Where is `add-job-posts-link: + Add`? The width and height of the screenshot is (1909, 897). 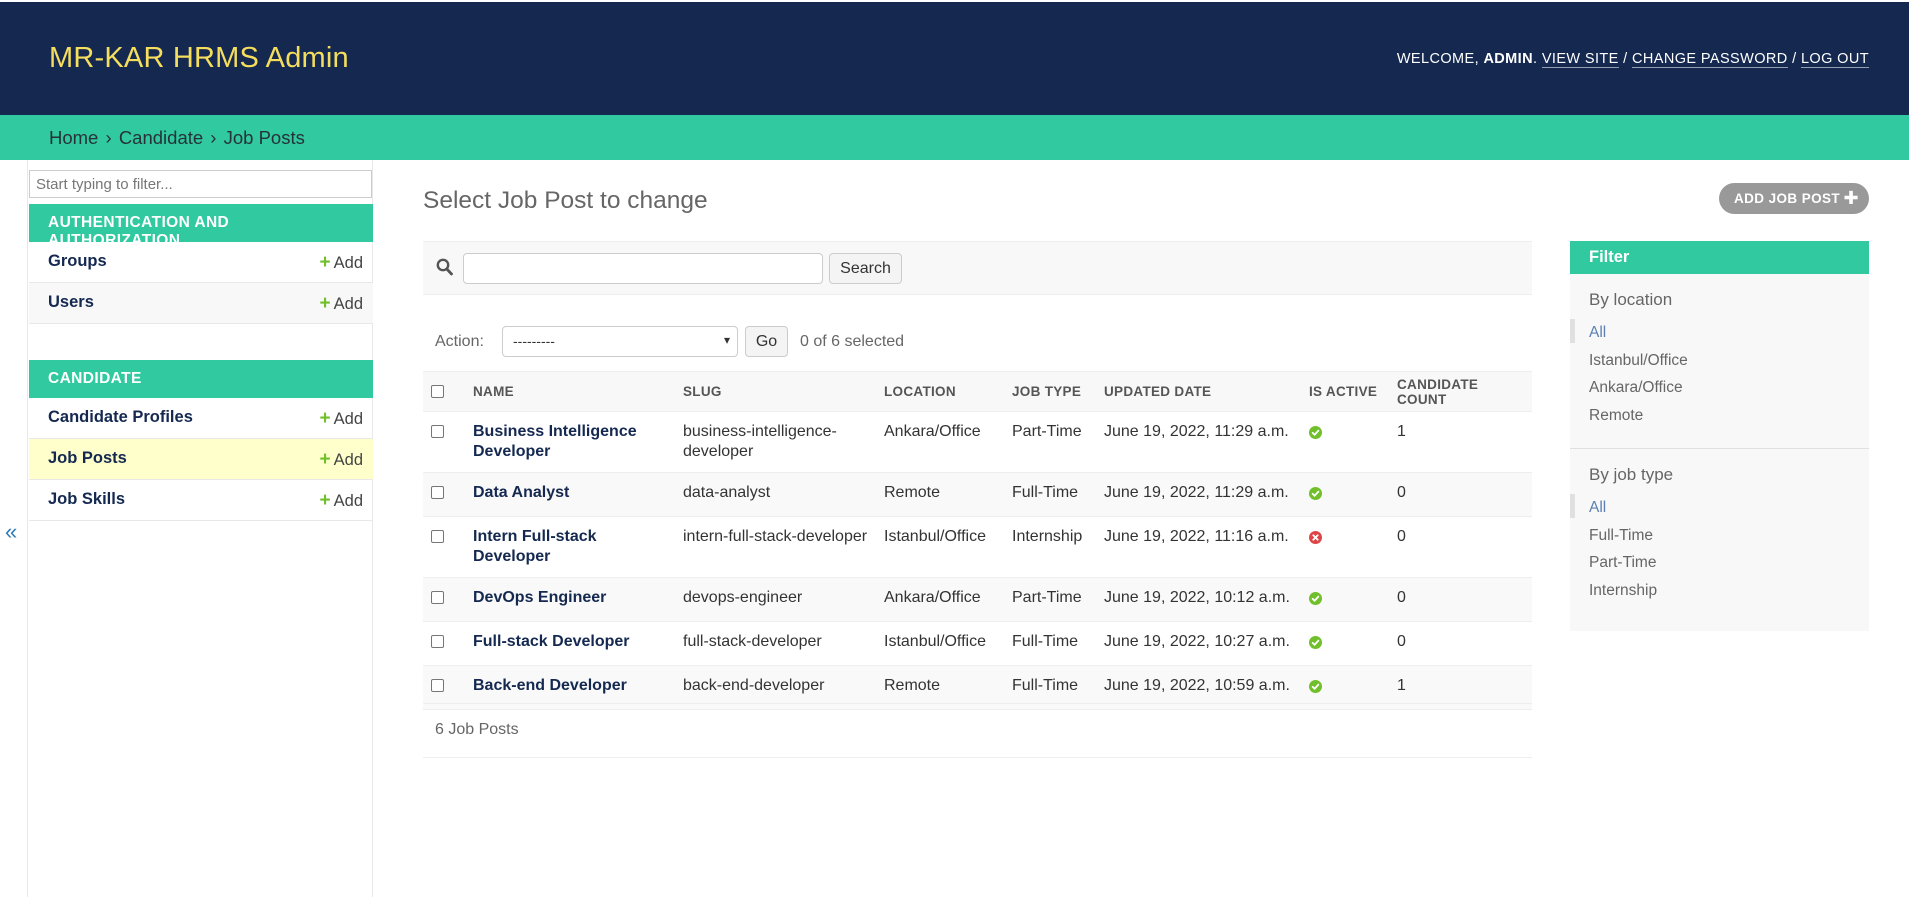 add-job-posts-link: + Add is located at coordinates (341, 460).